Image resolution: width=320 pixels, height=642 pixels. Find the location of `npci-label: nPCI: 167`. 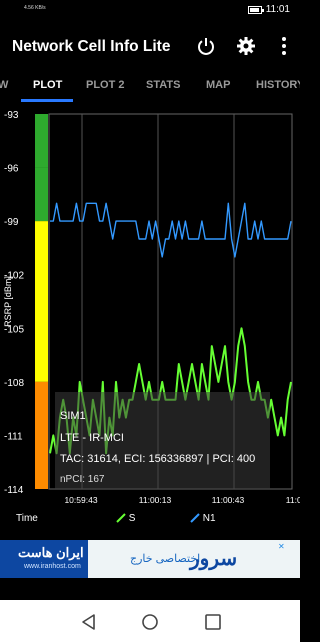

npci-label: nPCI: 167 is located at coordinates (82, 479).